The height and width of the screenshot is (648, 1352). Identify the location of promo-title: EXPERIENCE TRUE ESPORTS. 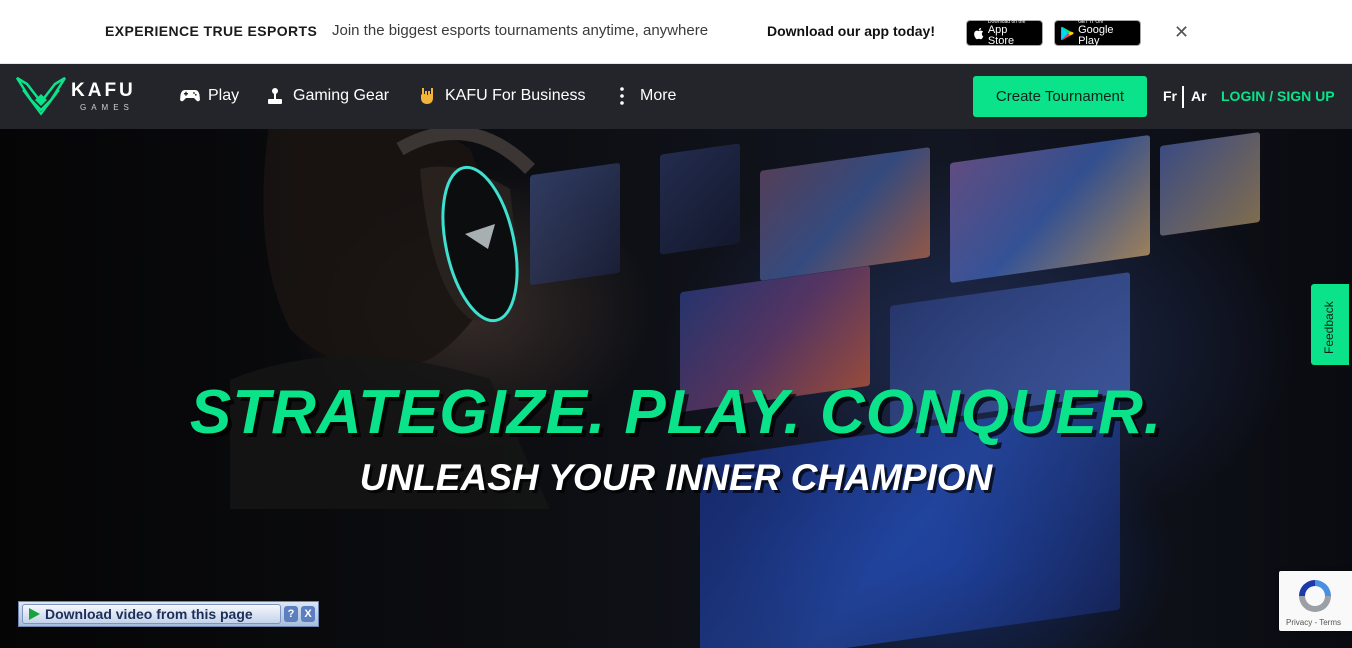
(211, 31).